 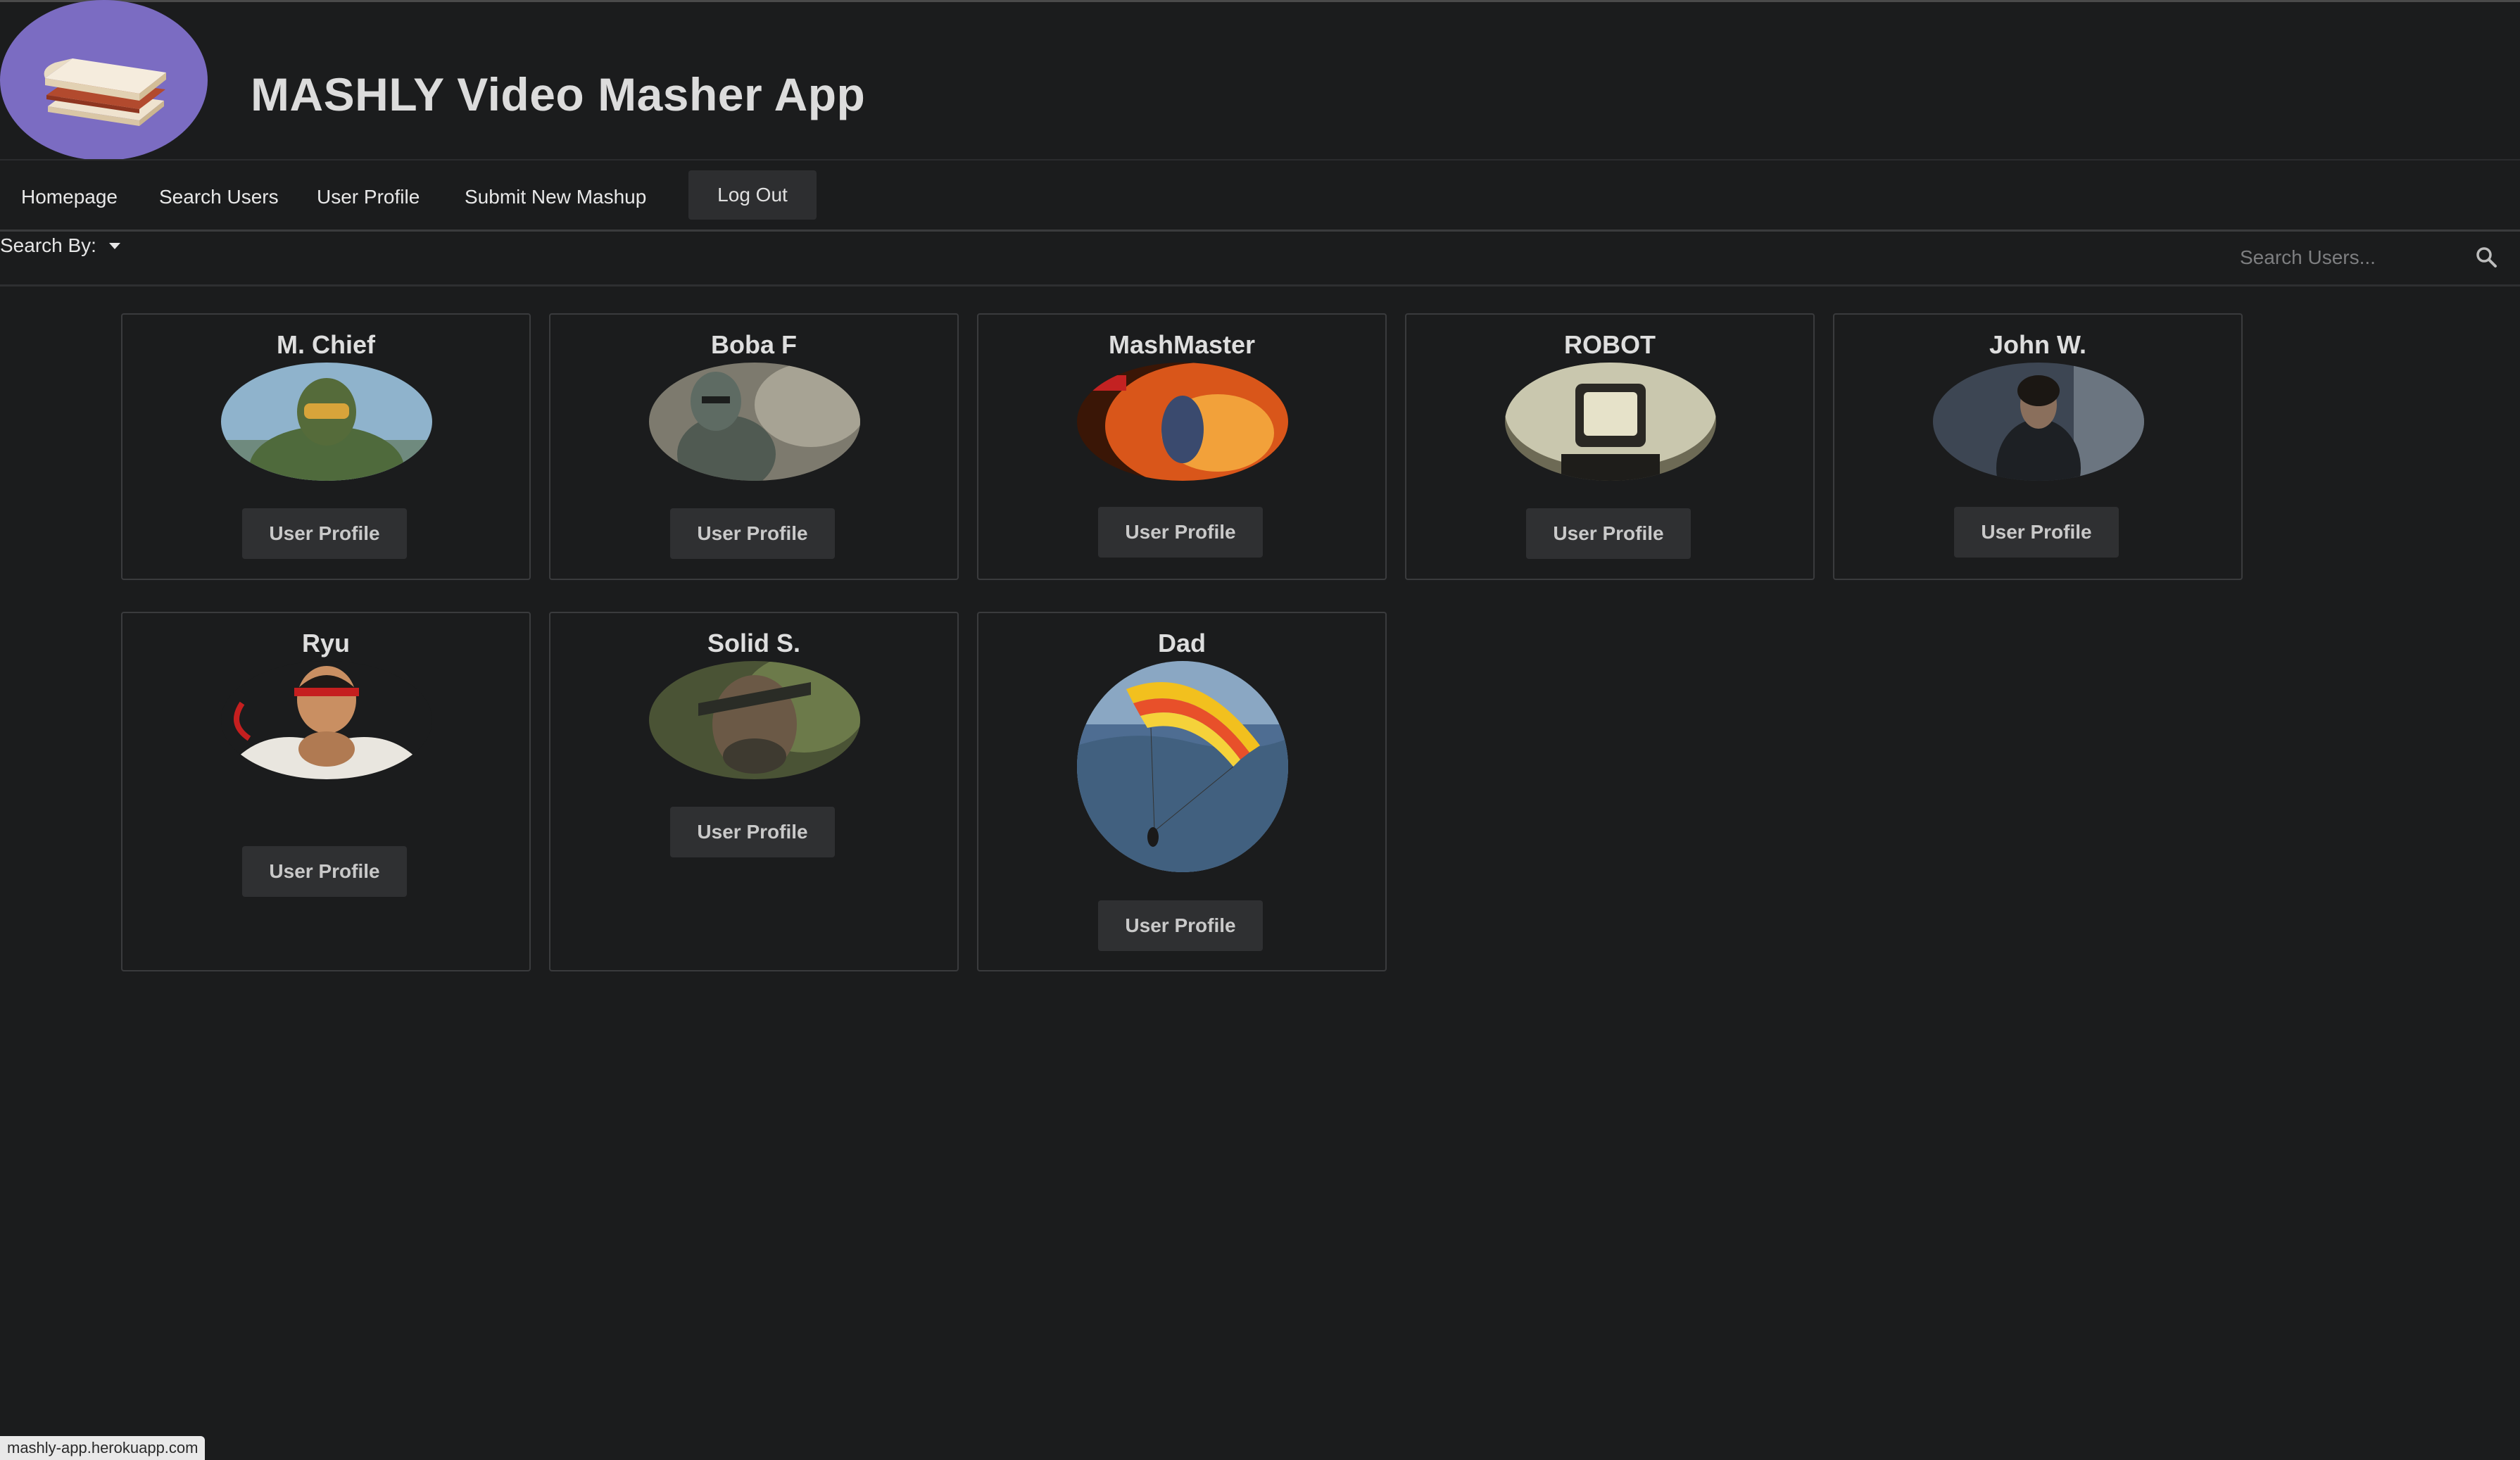 What do you see at coordinates (555, 197) in the screenshot?
I see `nav-submit-new-mashup: Submit New Mashup` at bounding box center [555, 197].